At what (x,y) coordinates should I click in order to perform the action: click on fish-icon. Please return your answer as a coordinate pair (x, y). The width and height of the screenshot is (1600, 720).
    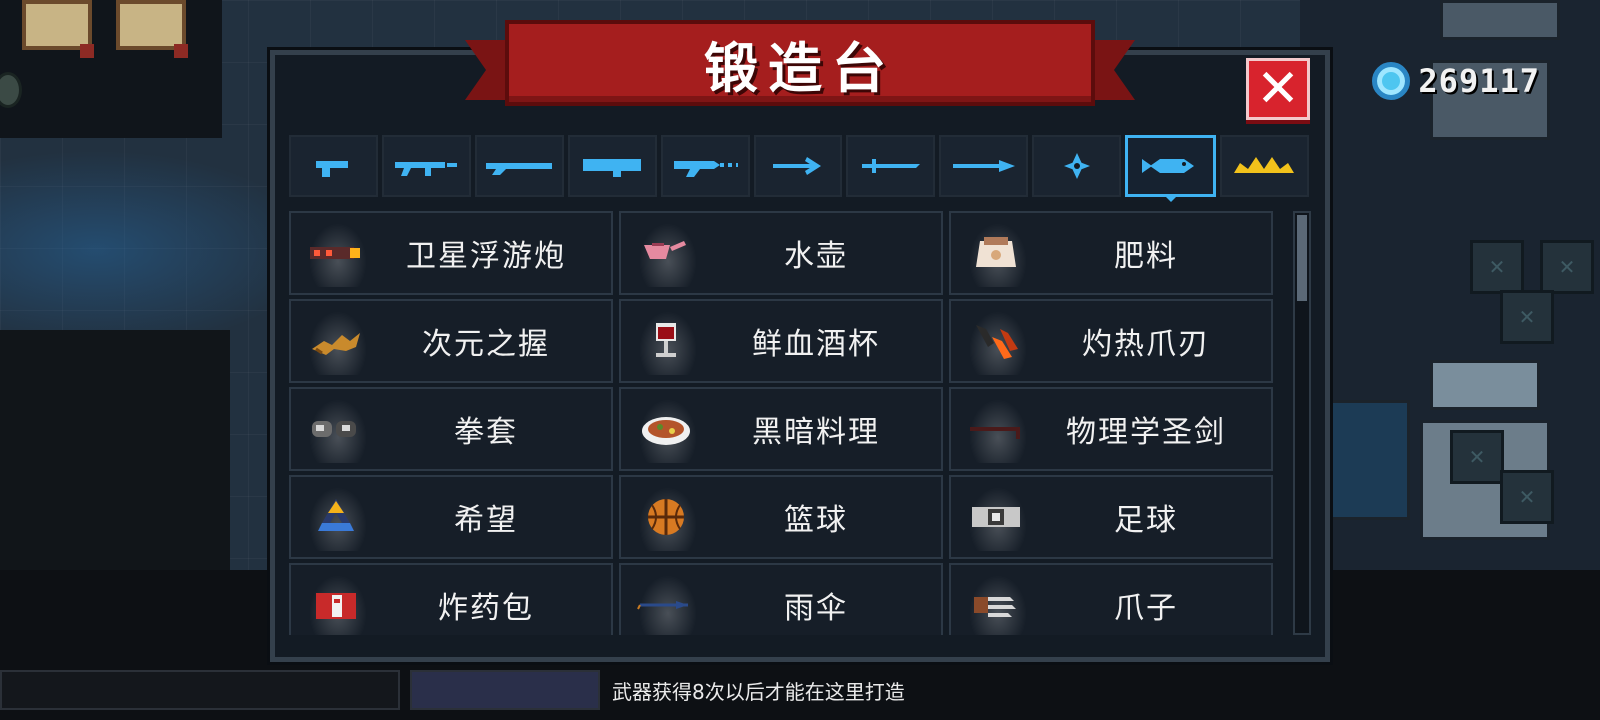
    Looking at the image, I should click on (1167, 166).